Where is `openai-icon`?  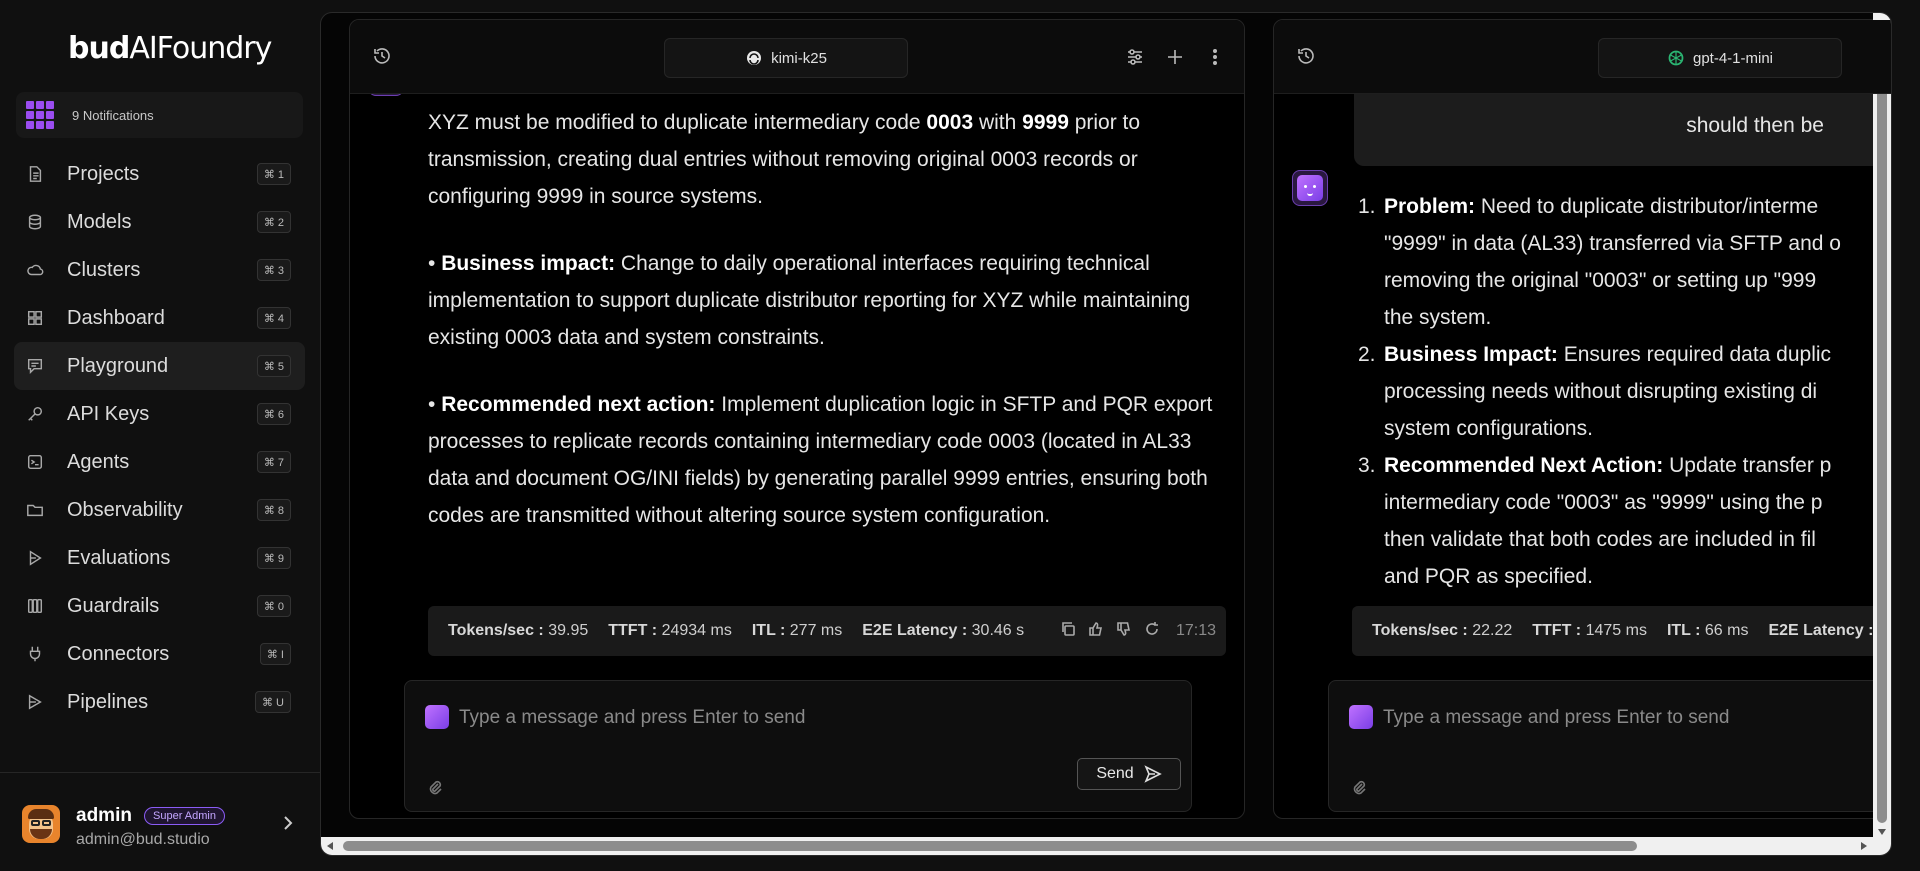 openai-icon is located at coordinates (1676, 58).